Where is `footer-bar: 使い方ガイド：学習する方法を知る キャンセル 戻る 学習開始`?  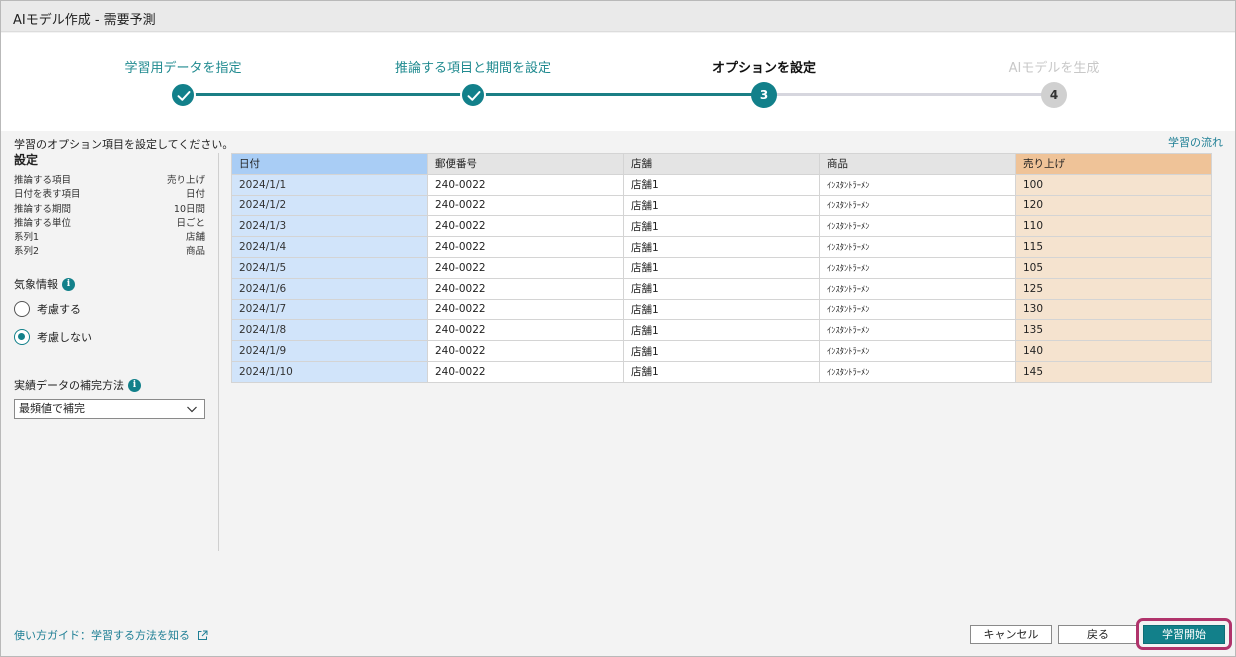 footer-bar: 使い方ガイド：学習する方法を知る キャンセル 戻る 学習開始 is located at coordinates (618, 637).